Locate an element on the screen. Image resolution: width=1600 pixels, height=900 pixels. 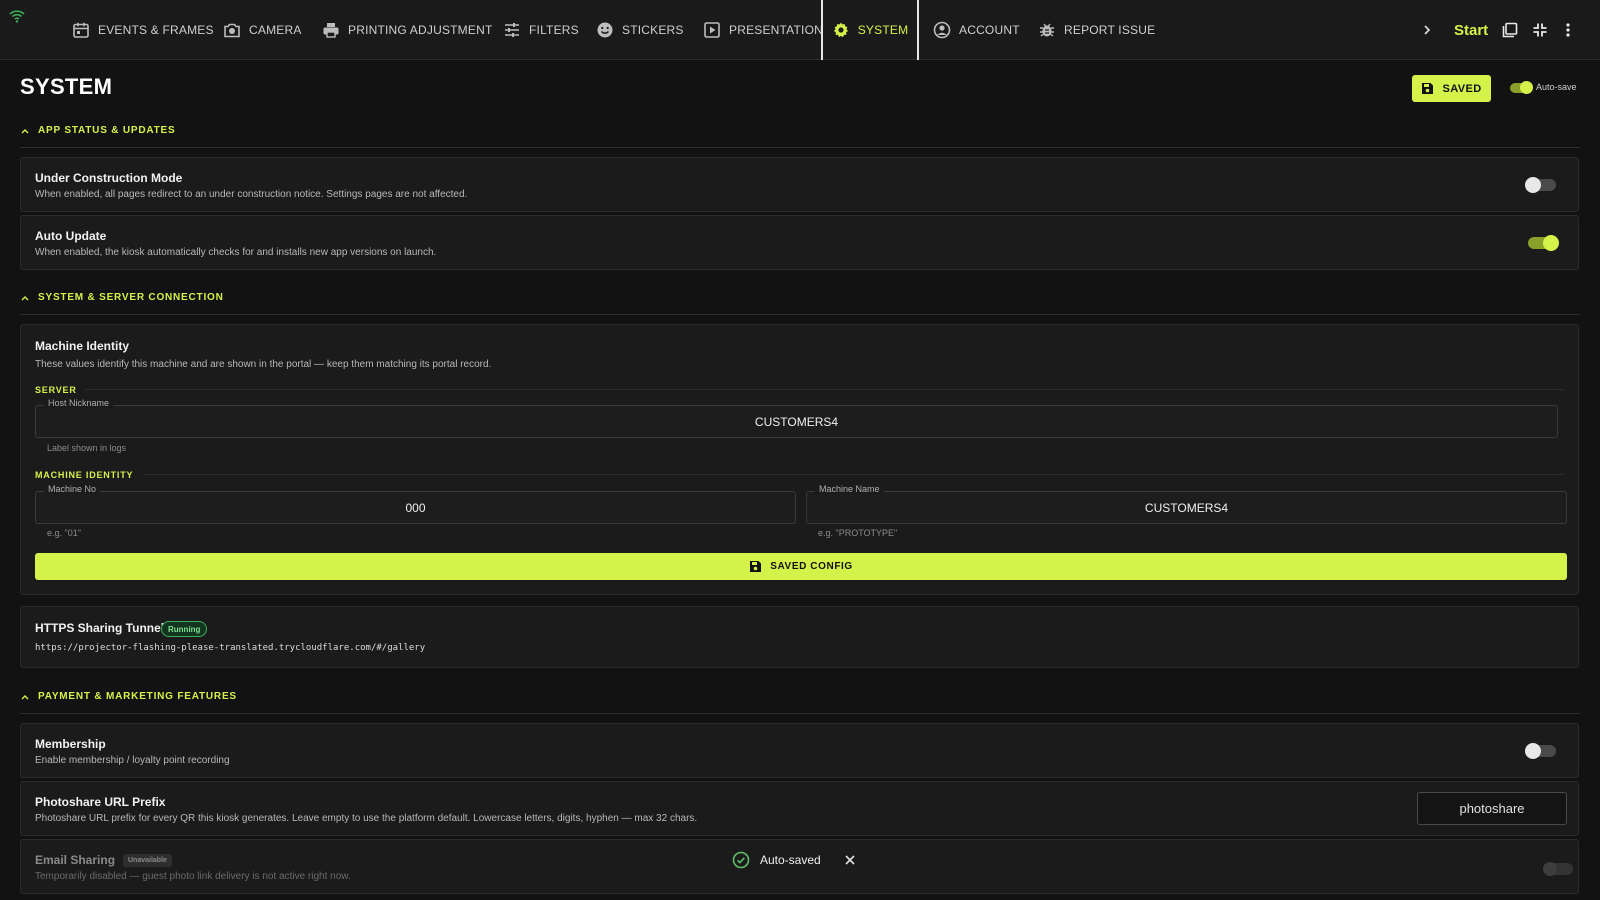
field-helper: e.g. "01" is located at coordinates (64, 533).